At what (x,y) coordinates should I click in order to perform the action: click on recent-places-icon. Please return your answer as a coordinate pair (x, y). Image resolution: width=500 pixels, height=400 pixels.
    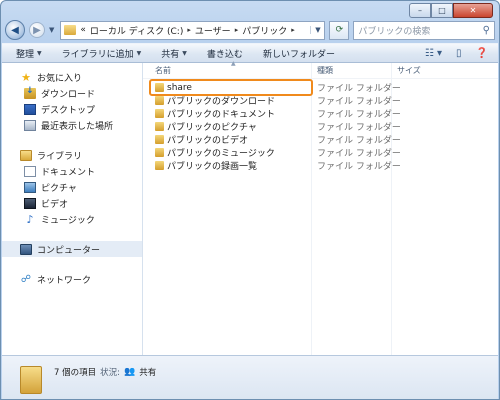
    Looking at the image, I should click on (30, 125).